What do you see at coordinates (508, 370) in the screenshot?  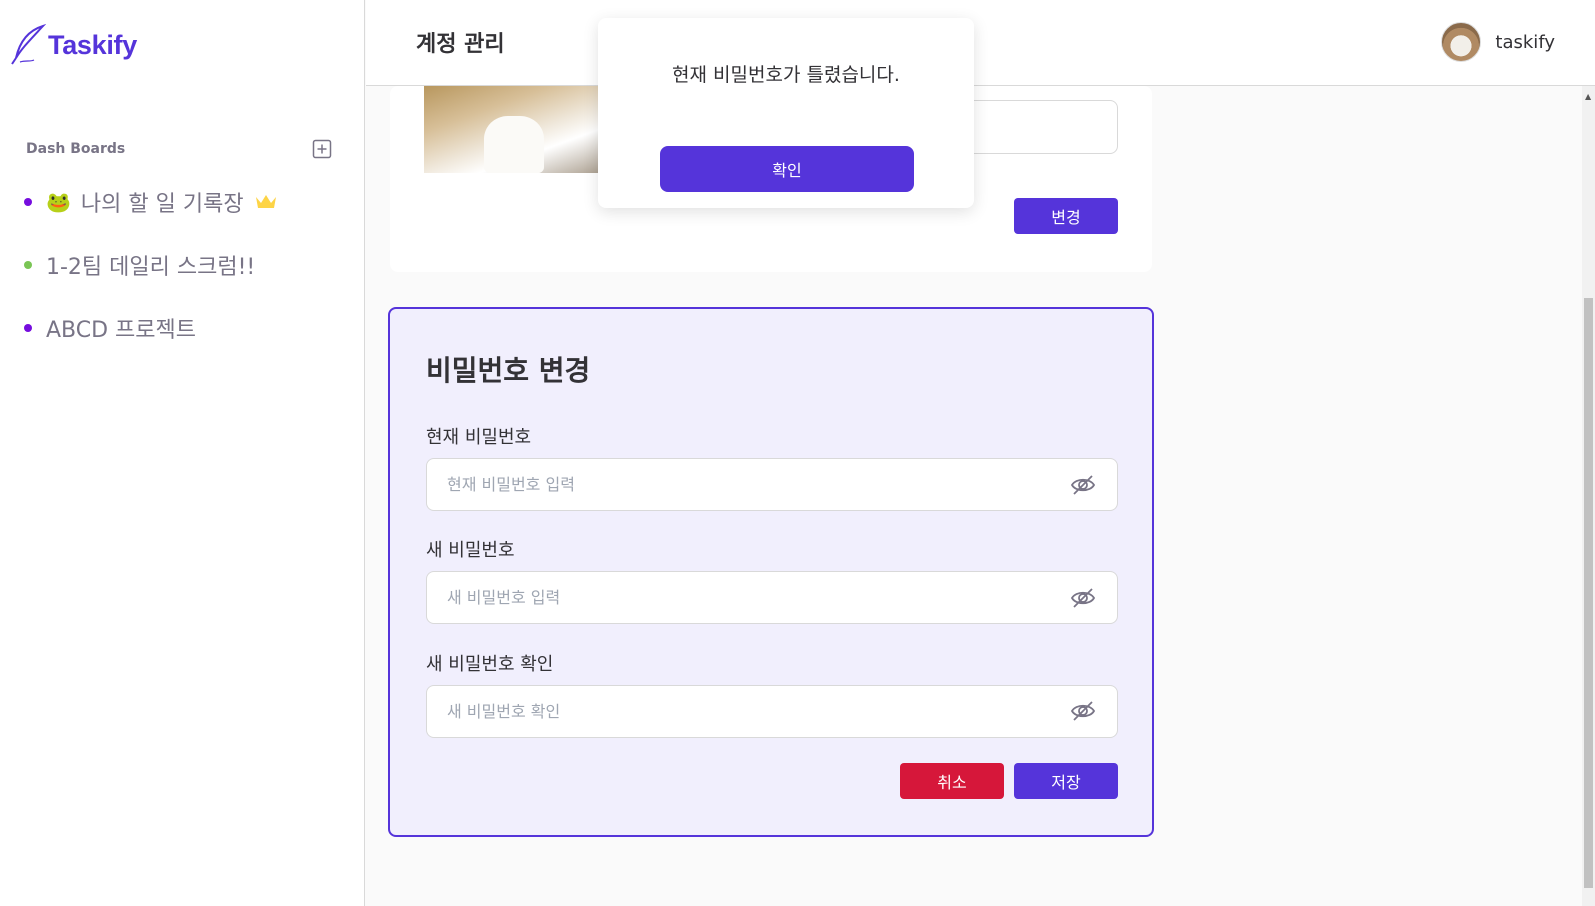 I see `password-card-title: 비밀번호 변경` at bounding box center [508, 370].